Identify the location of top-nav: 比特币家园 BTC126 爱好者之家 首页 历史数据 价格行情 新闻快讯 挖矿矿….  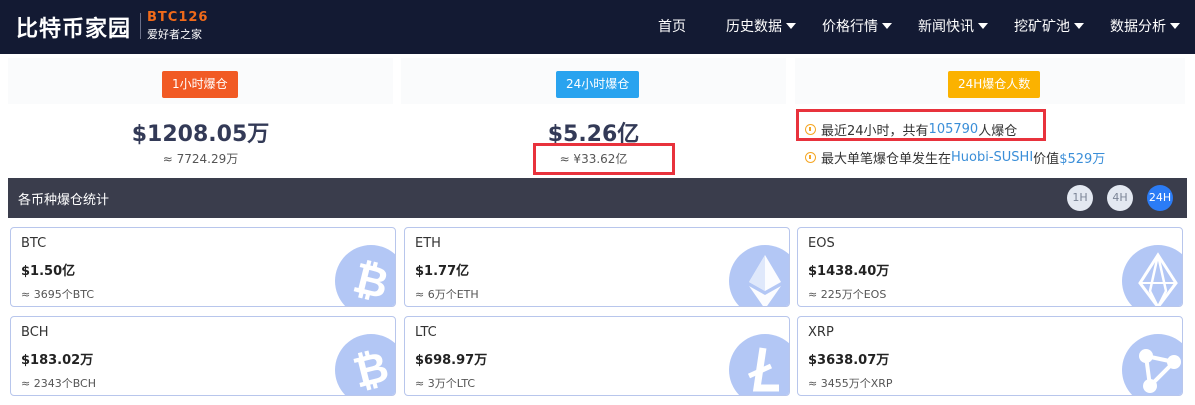
(597, 27).